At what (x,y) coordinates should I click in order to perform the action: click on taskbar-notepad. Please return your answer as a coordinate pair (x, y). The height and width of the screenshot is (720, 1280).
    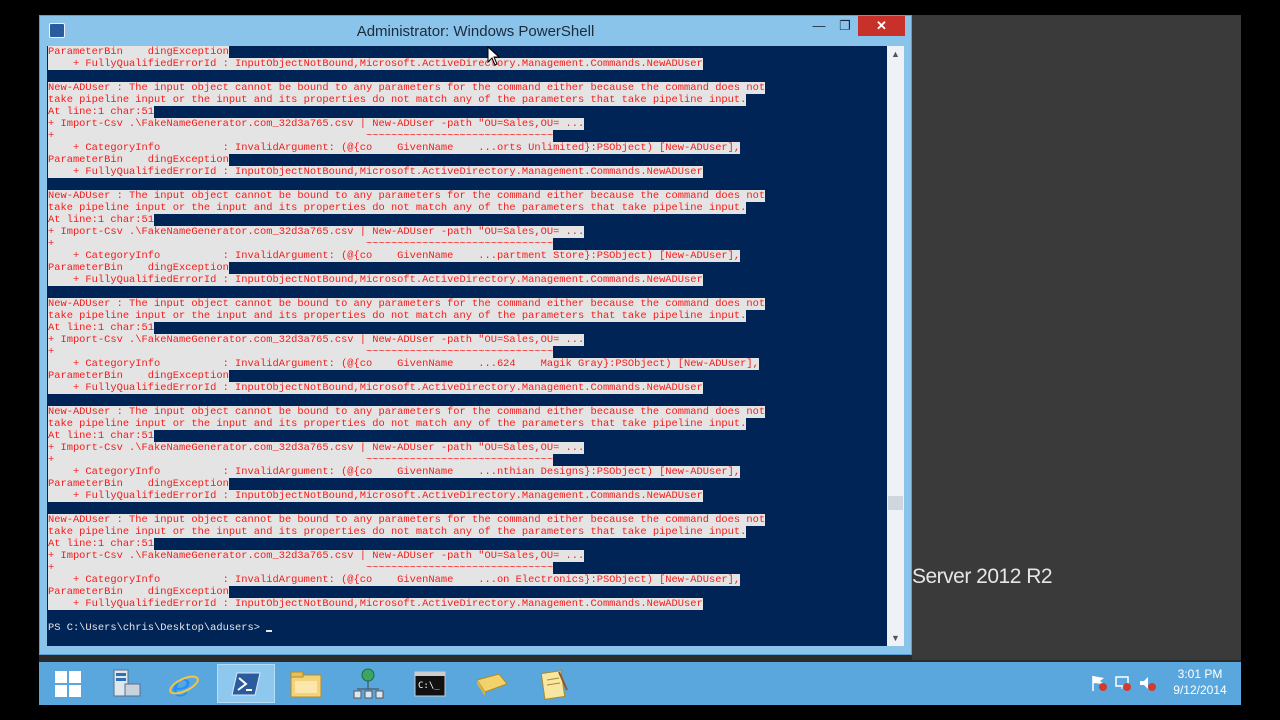
    Looking at the image, I should click on (554, 683).